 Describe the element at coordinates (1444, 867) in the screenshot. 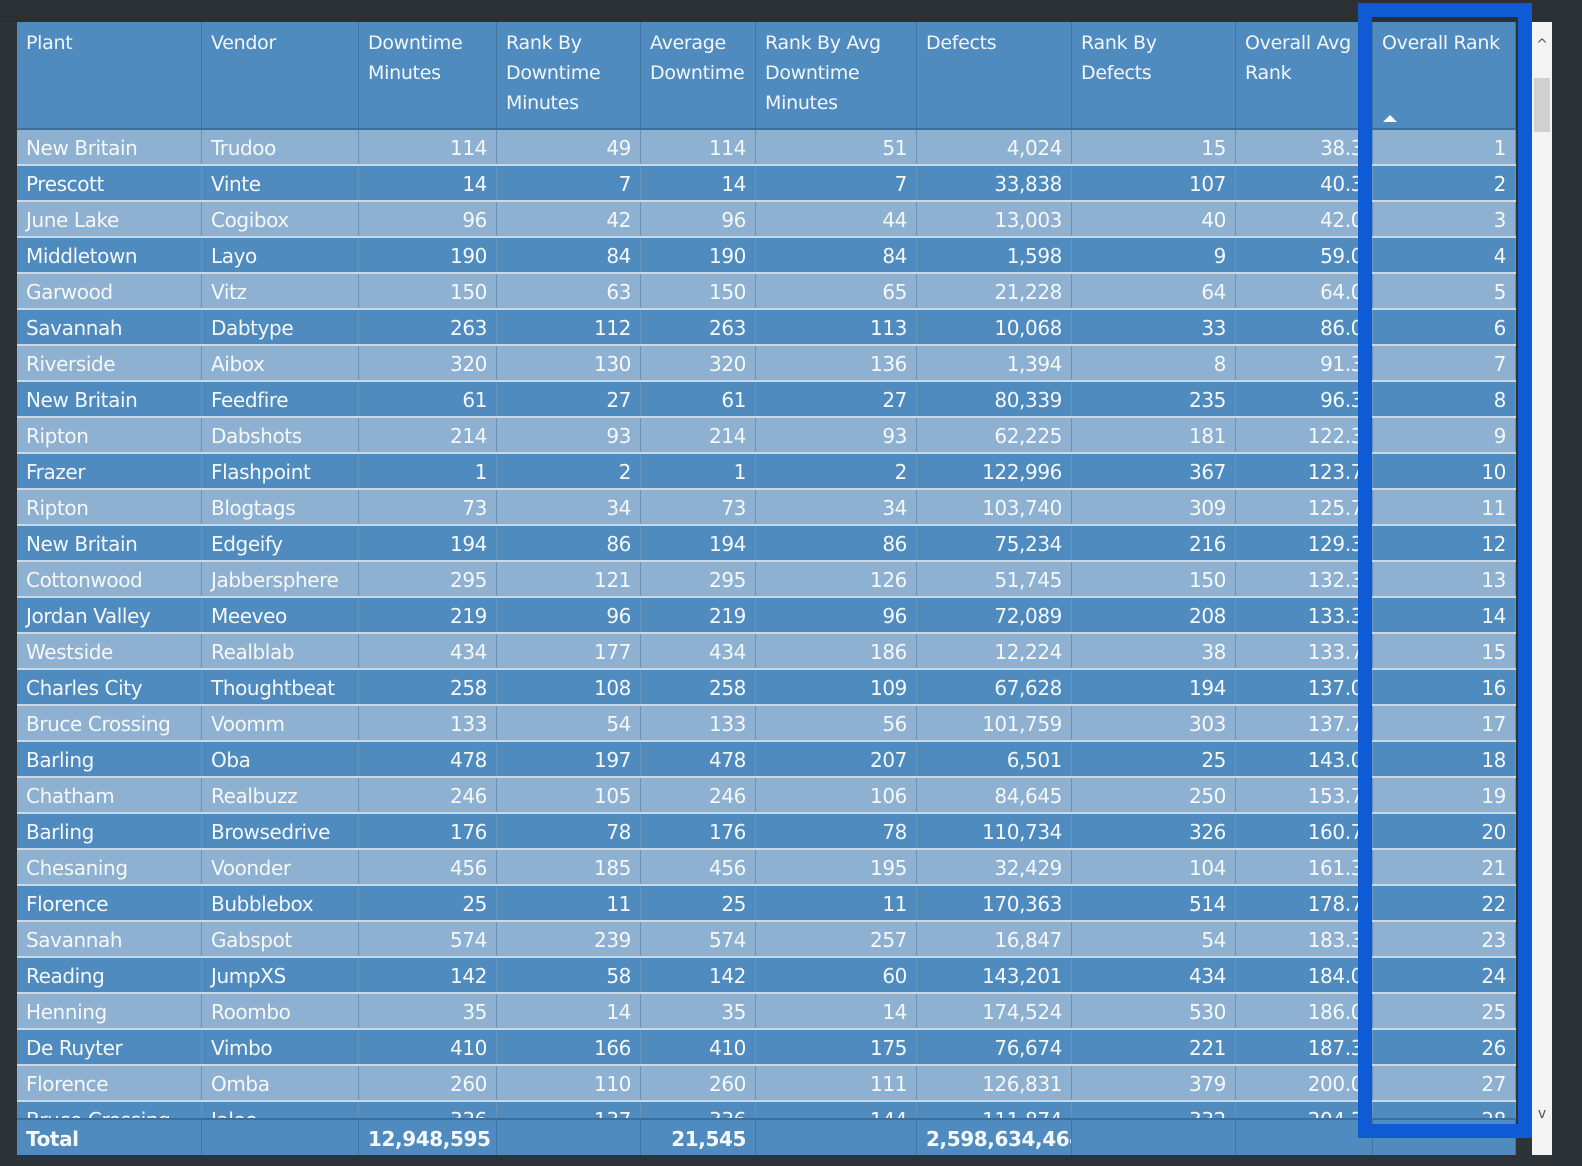

I see `cell-overall-rank: 21` at that location.